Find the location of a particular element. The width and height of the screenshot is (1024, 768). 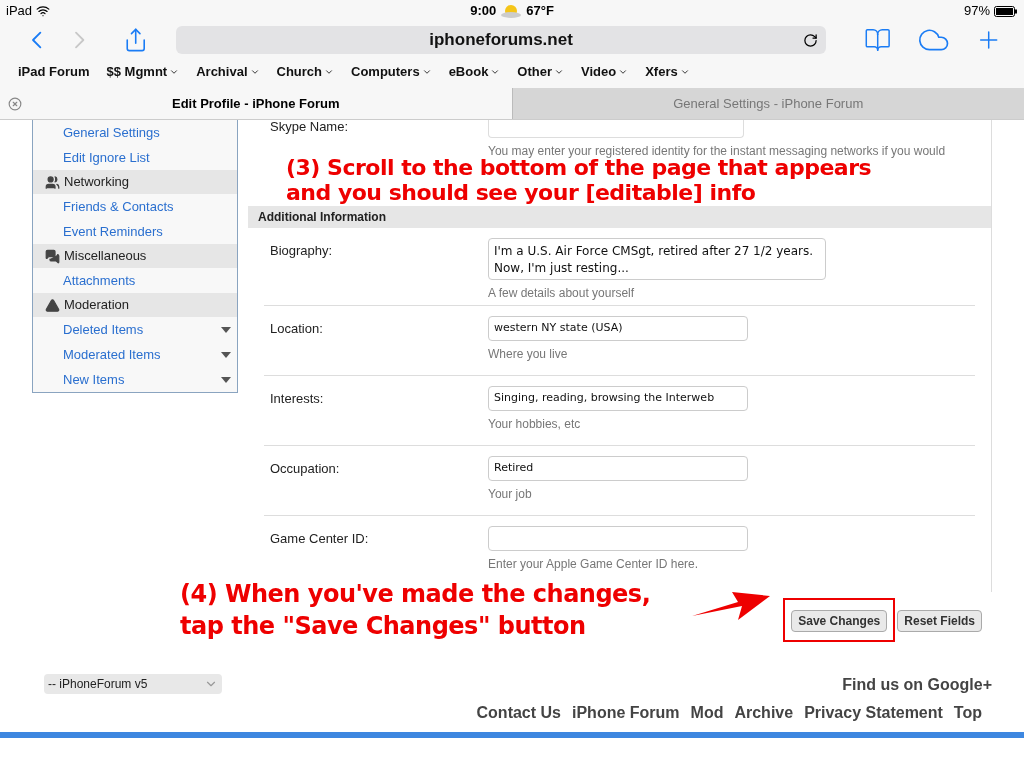

temperature: 67°F is located at coordinates (540, 11).